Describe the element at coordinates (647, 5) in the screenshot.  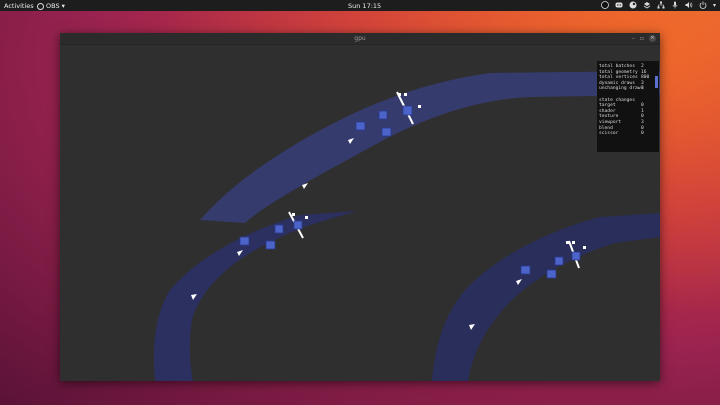
I see `dropbox-icon` at that location.